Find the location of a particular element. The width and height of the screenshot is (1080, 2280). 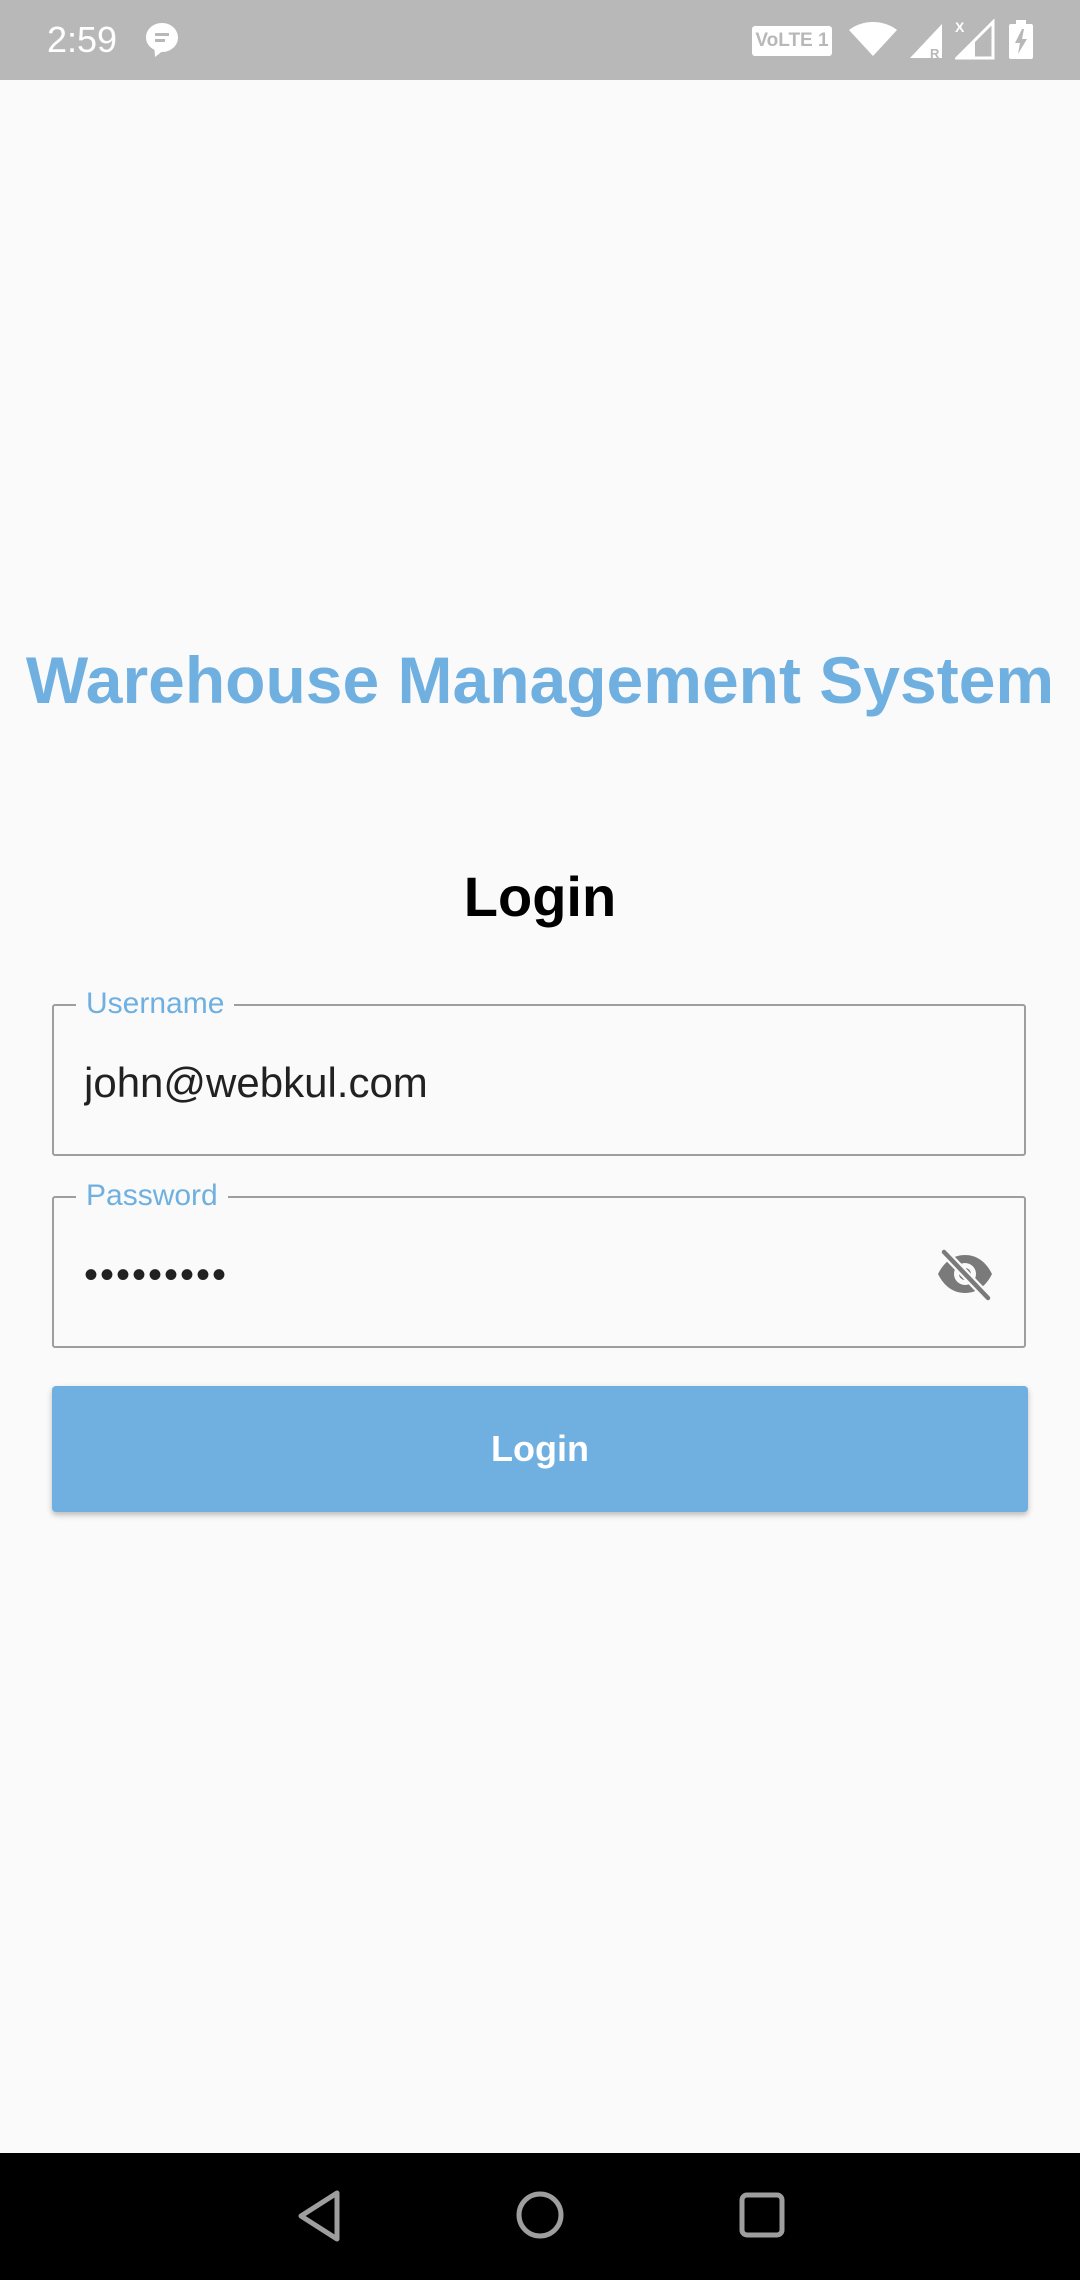

back-icon is located at coordinates (320, 2216).